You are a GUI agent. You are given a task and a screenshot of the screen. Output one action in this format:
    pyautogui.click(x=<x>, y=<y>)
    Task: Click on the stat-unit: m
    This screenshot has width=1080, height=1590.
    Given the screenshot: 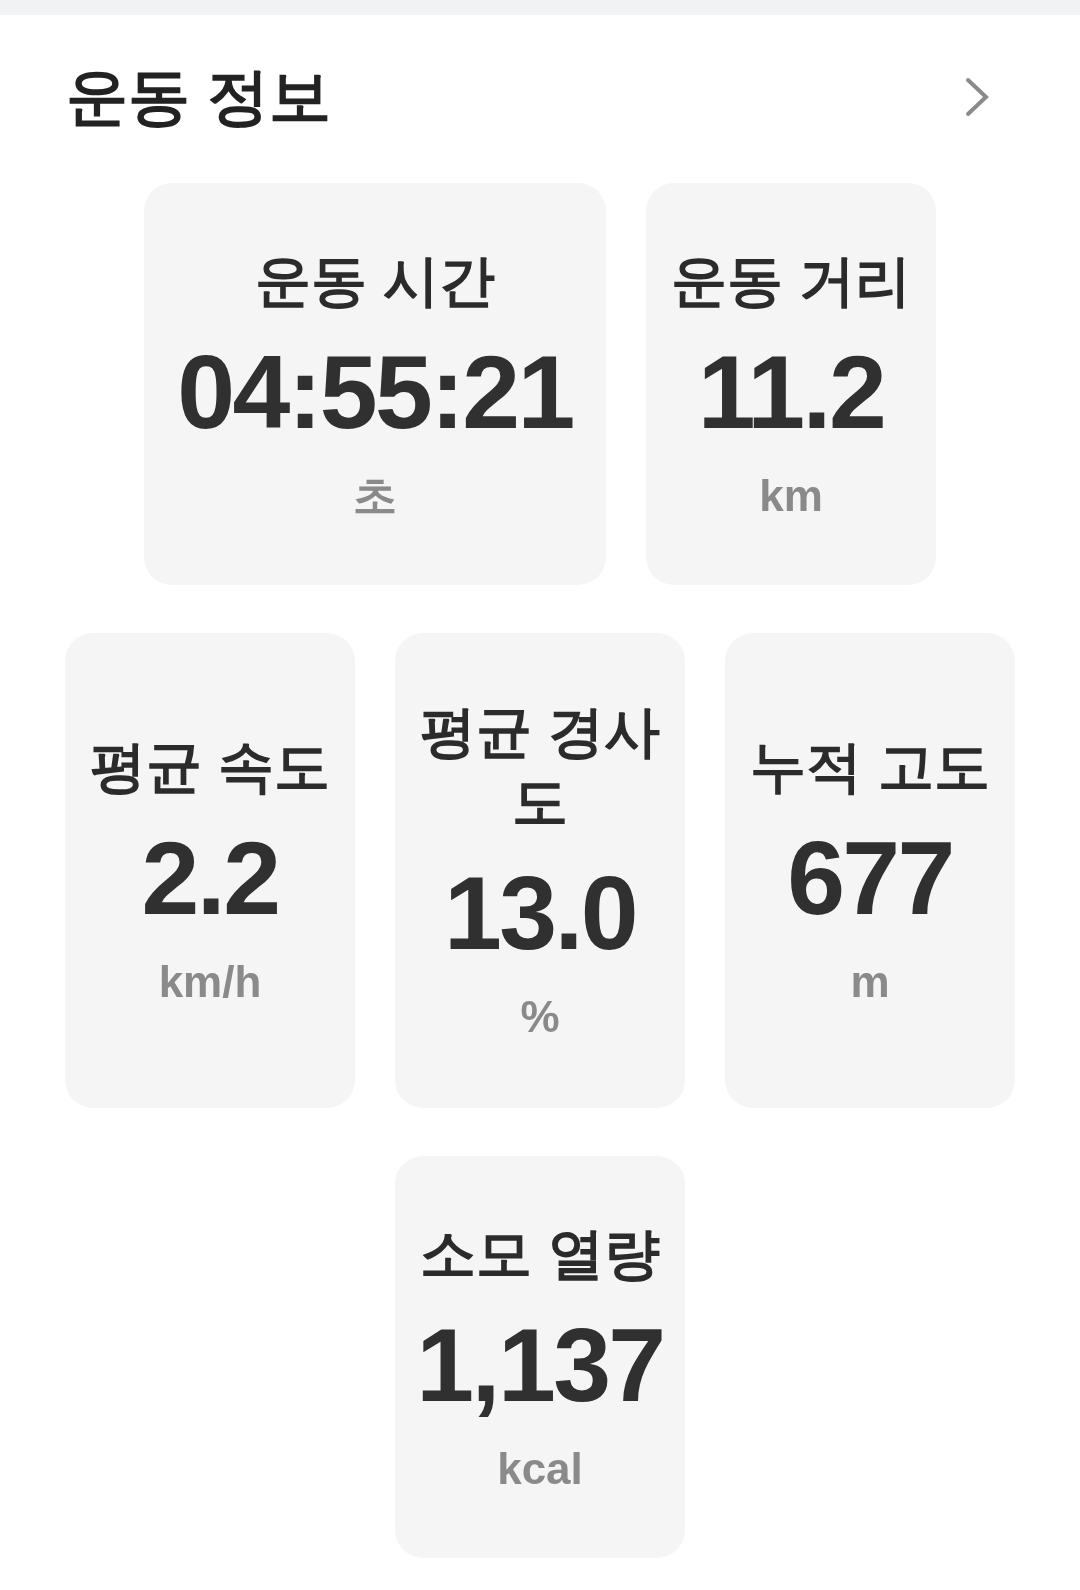 What is the action you would take?
    pyautogui.click(x=870, y=982)
    